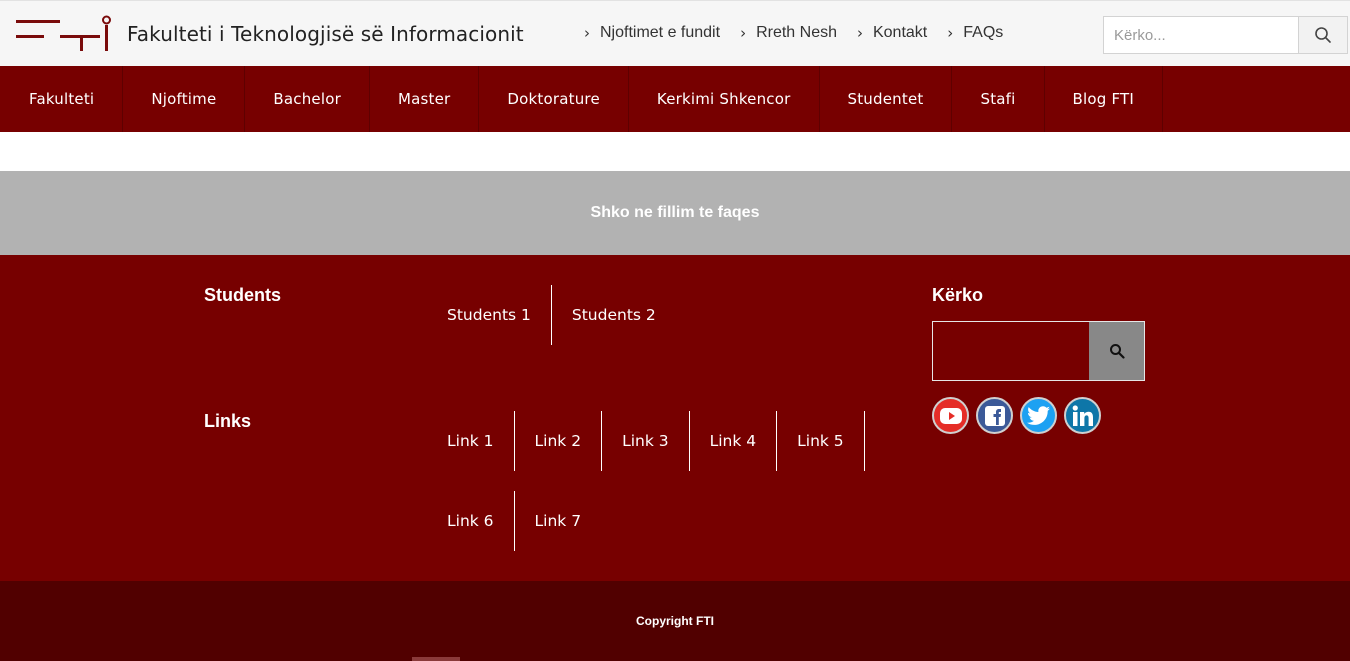 This screenshot has width=1350, height=661. Describe the element at coordinates (243, 295) in the screenshot. I see `footer-students-heading: Students` at that location.